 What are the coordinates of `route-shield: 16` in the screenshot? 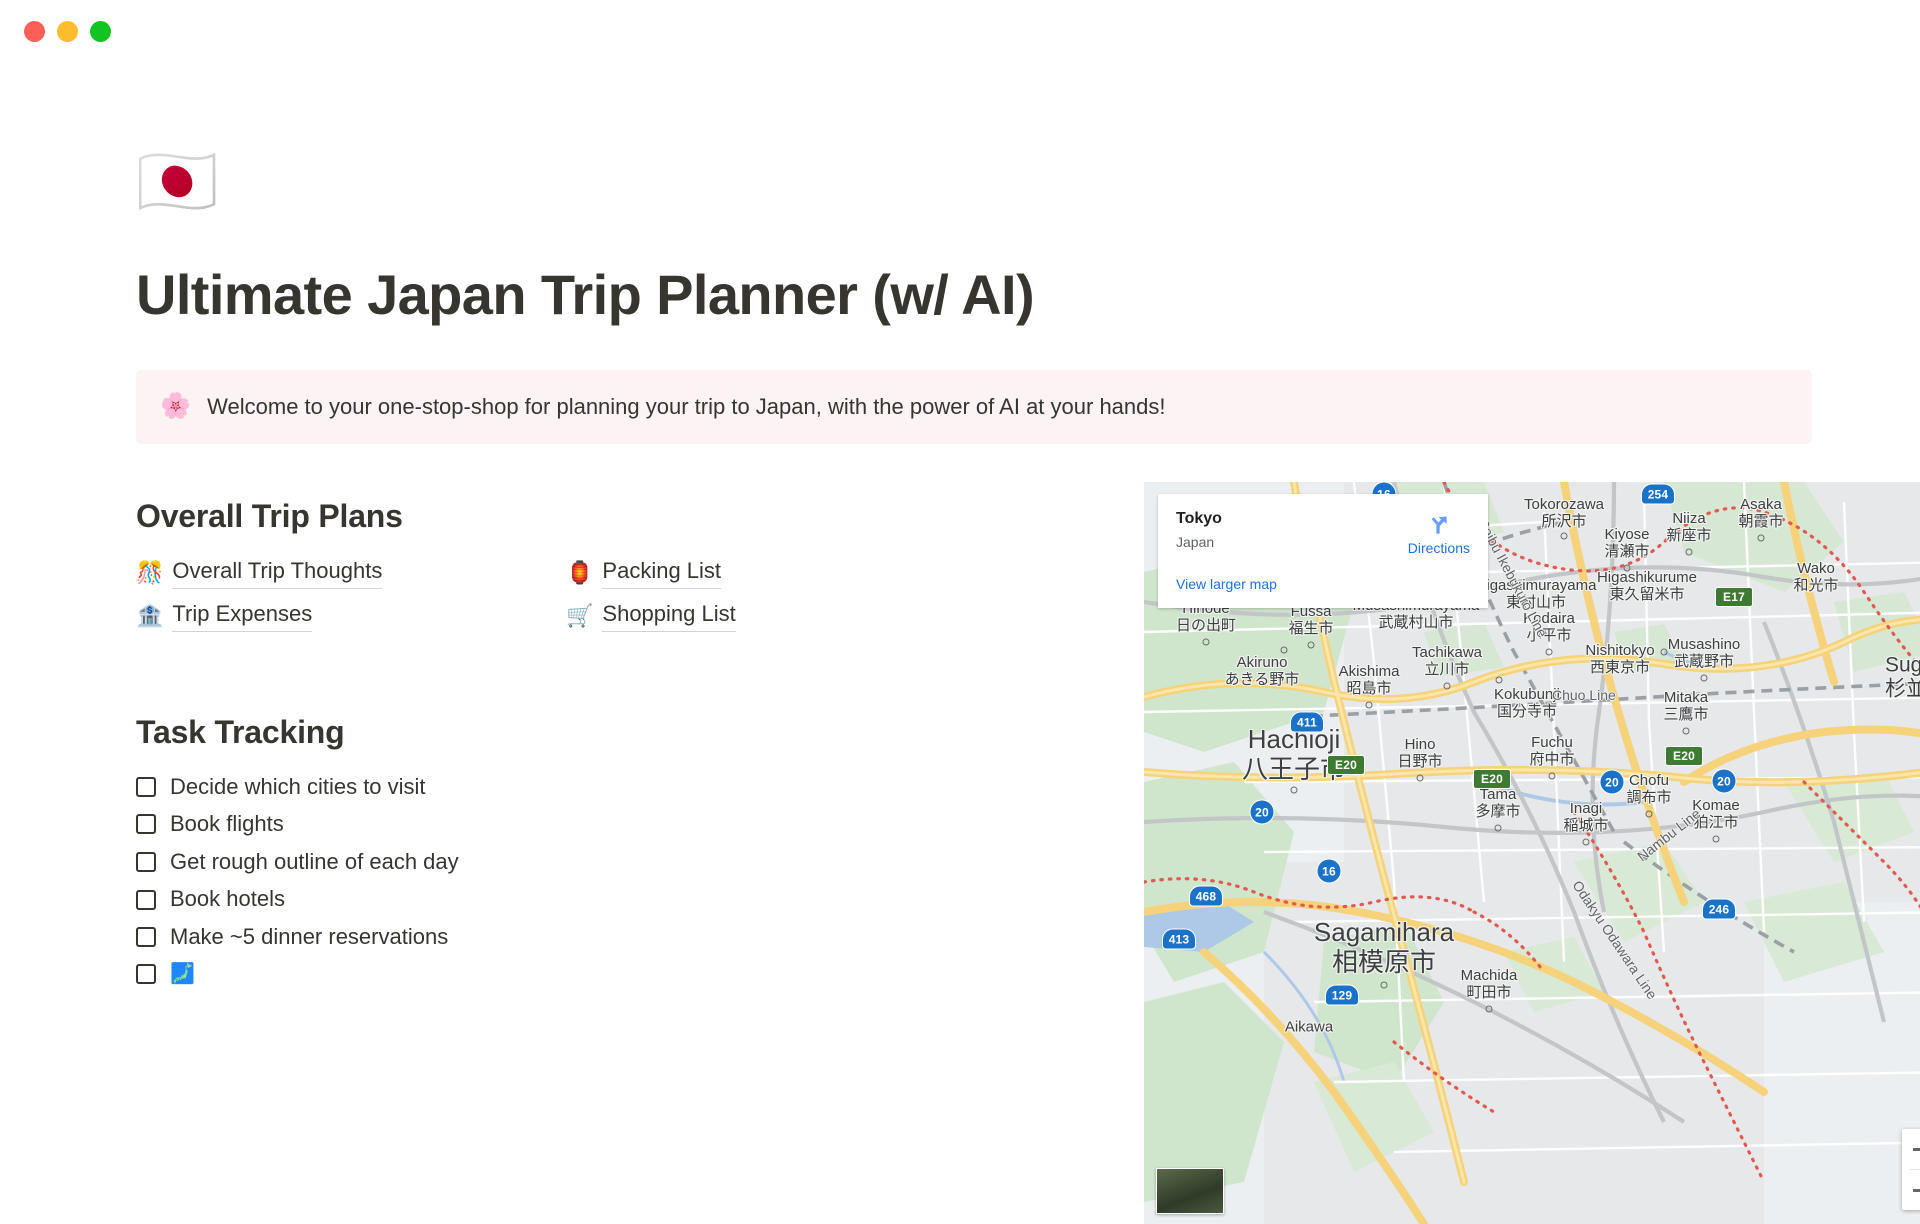 It's located at (1329, 871).